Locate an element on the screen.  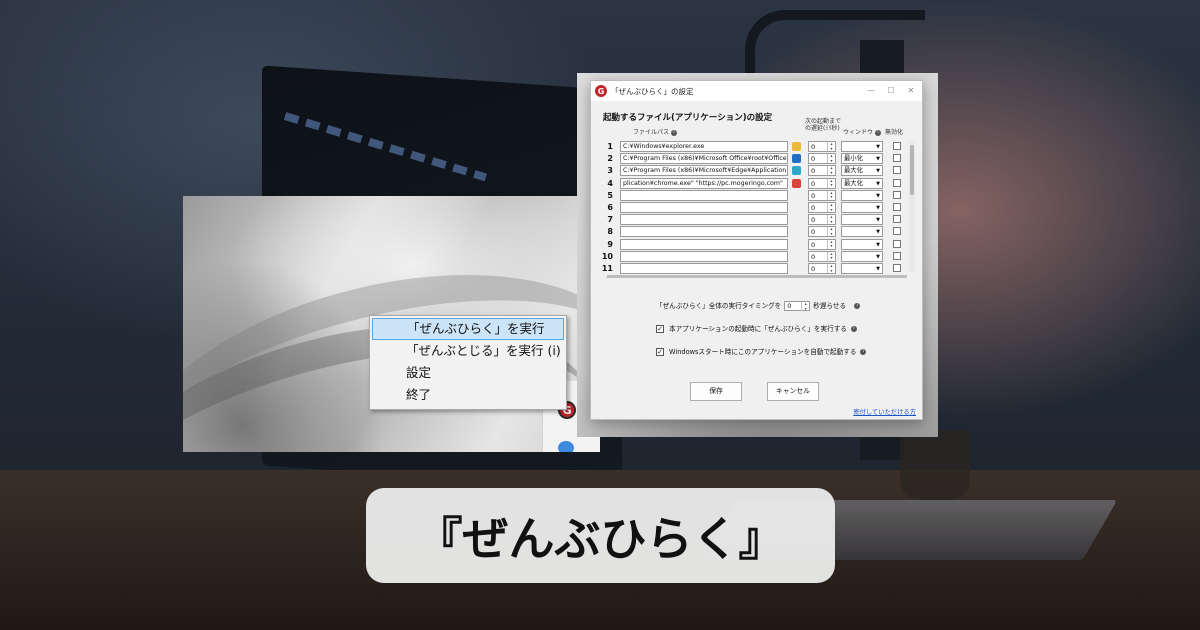
autostart-checkbox: ✓ is located at coordinates (660, 352).